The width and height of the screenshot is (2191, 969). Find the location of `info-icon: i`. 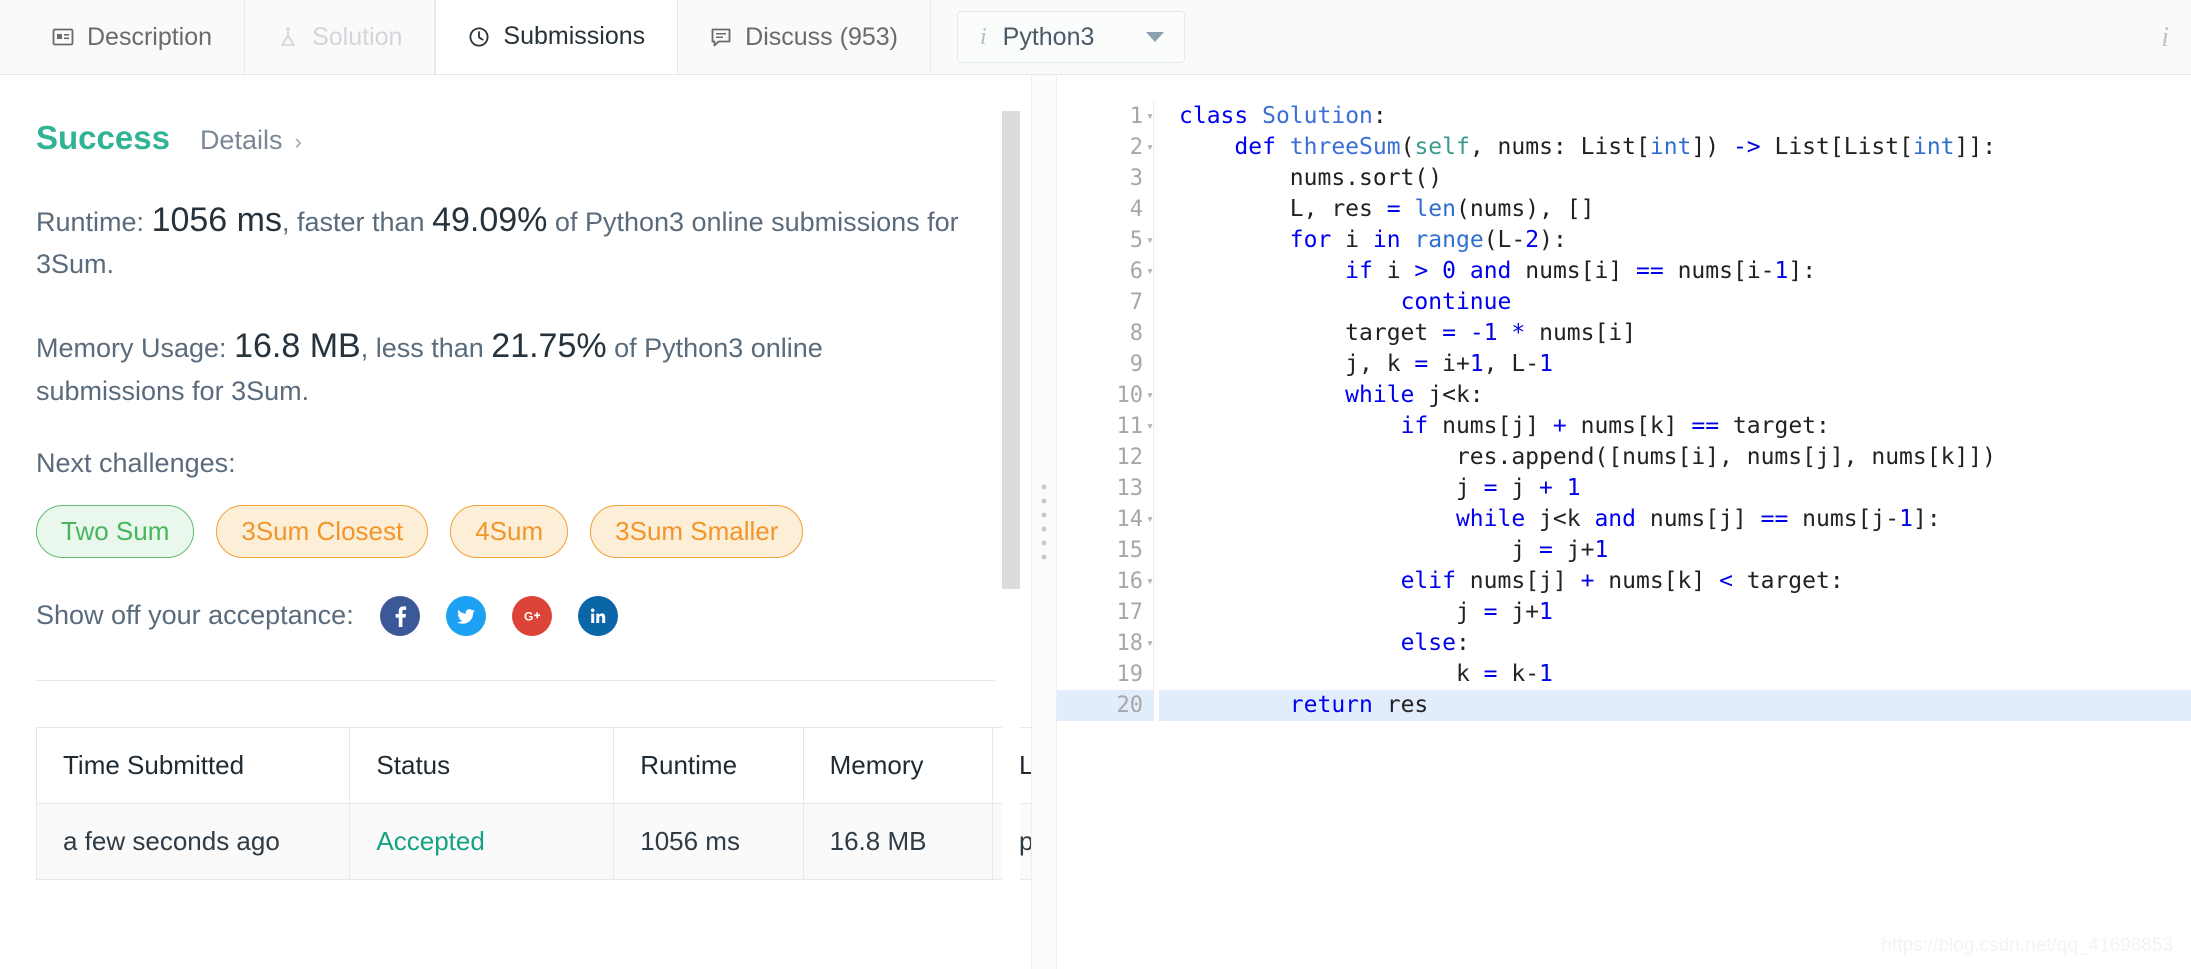

info-icon: i is located at coordinates (2165, 38).